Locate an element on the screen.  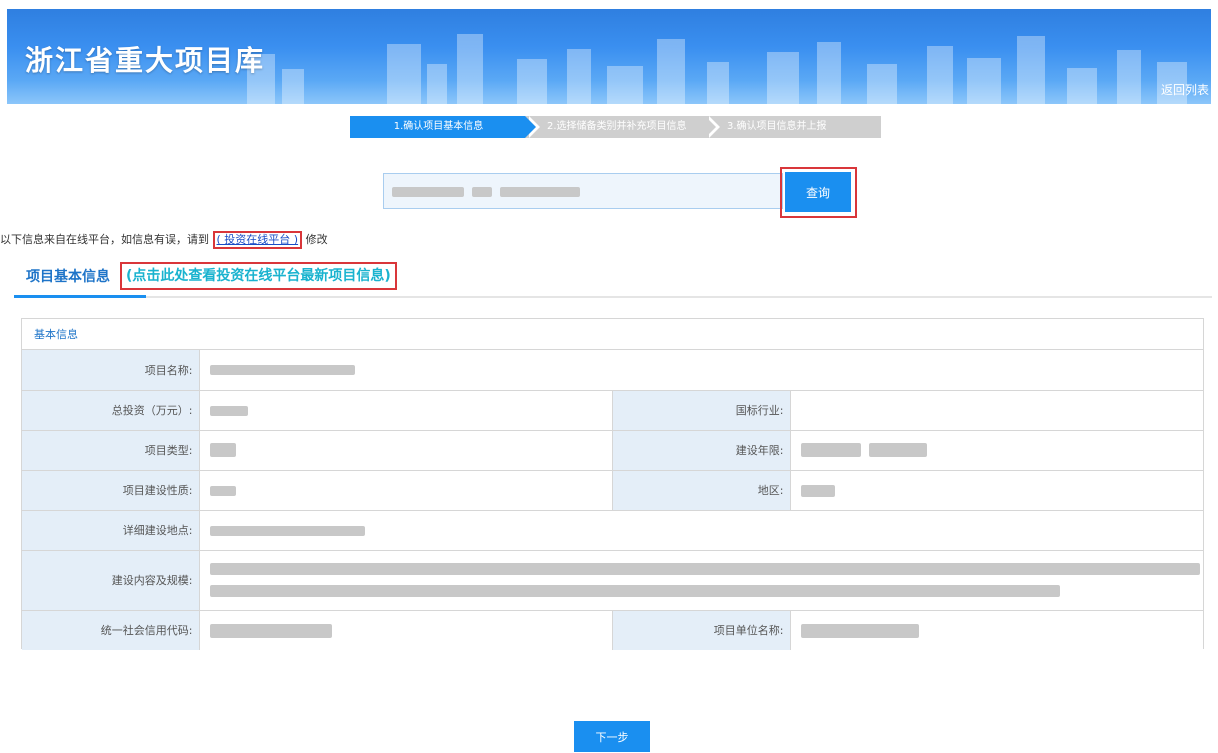
field-label: 建设年限: is located at coordinates (701, 450).